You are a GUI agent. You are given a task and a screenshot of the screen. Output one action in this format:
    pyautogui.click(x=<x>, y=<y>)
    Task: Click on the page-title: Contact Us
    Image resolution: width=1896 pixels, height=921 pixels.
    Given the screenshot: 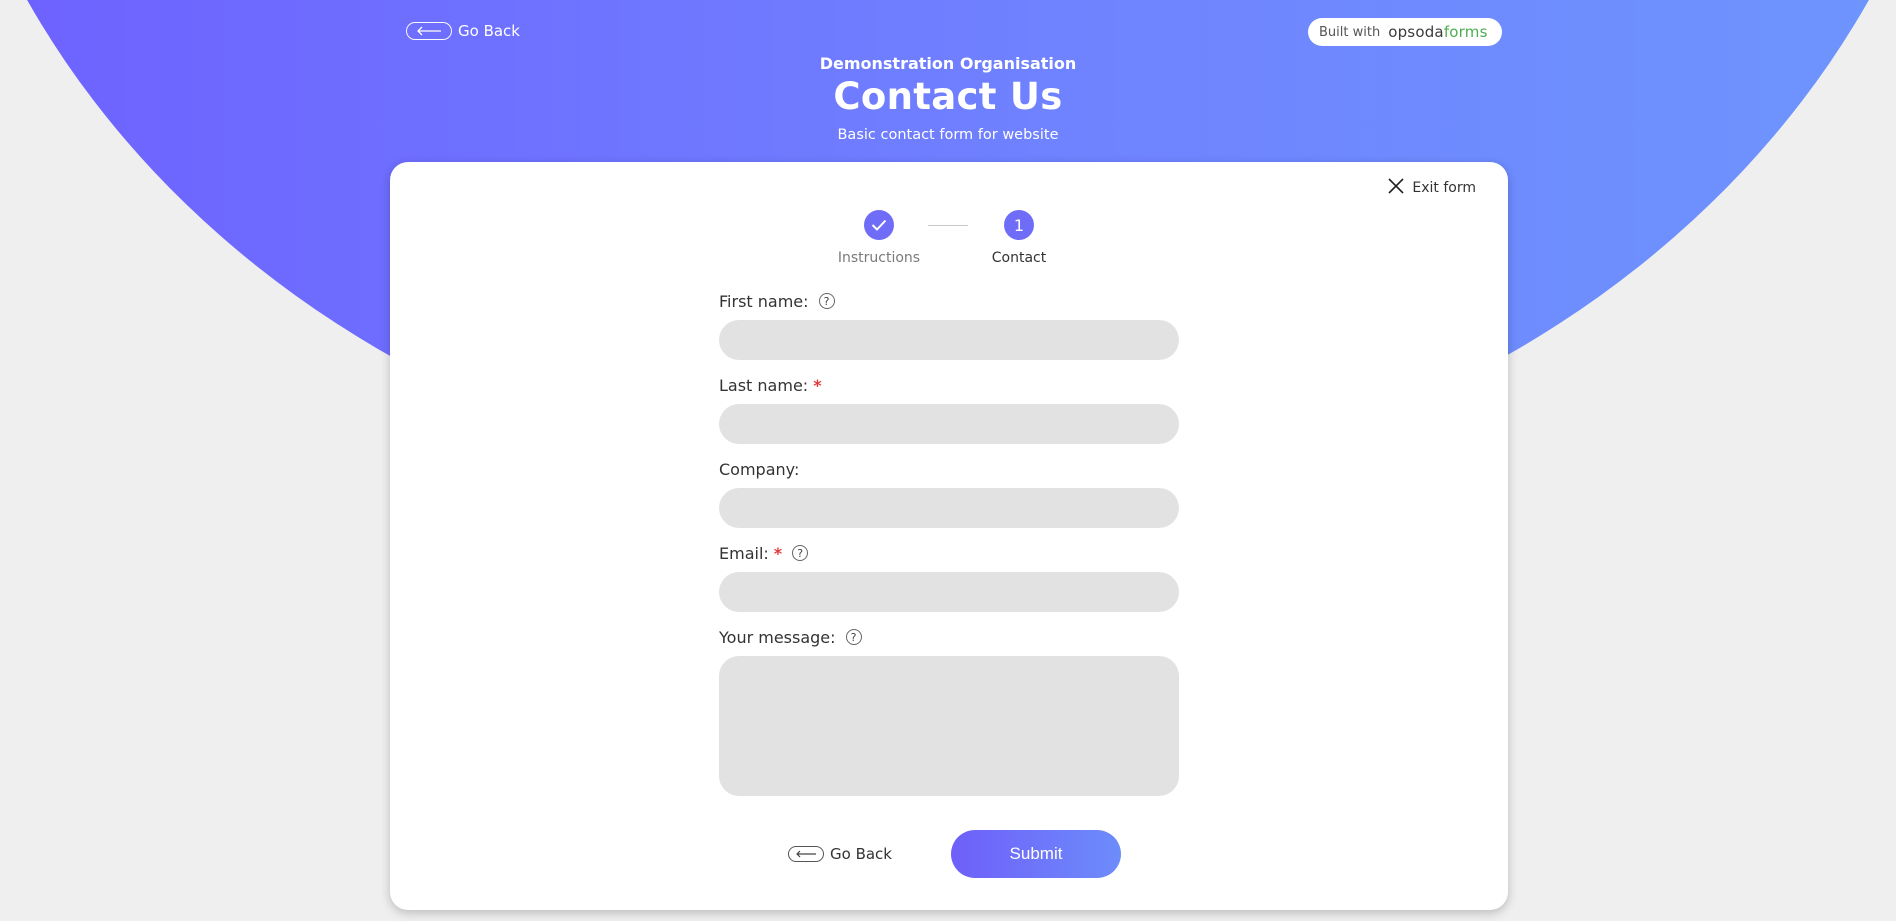 What is the action you would take?
    pyautogui.click(x=948, y=96)
    